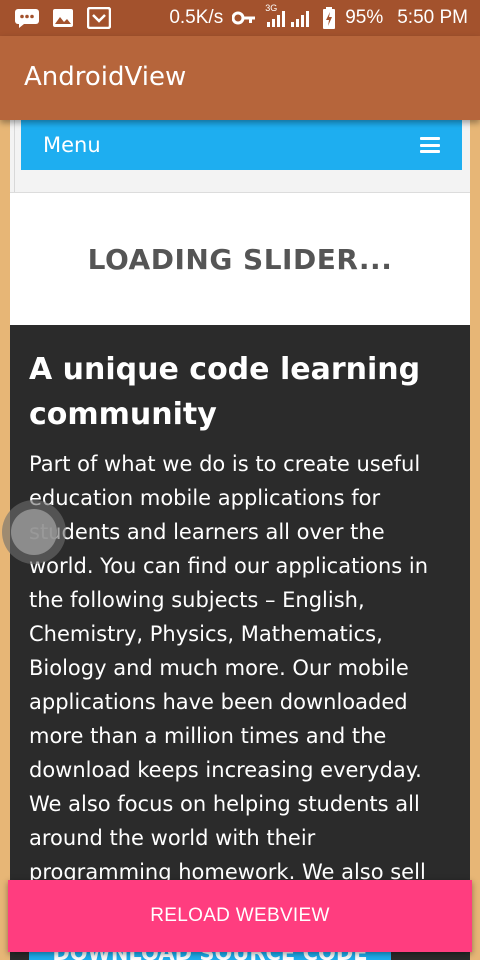 The height and width of the screenshot is (960, 480). I want to click on vpn-key-icon, so click(244, 18).